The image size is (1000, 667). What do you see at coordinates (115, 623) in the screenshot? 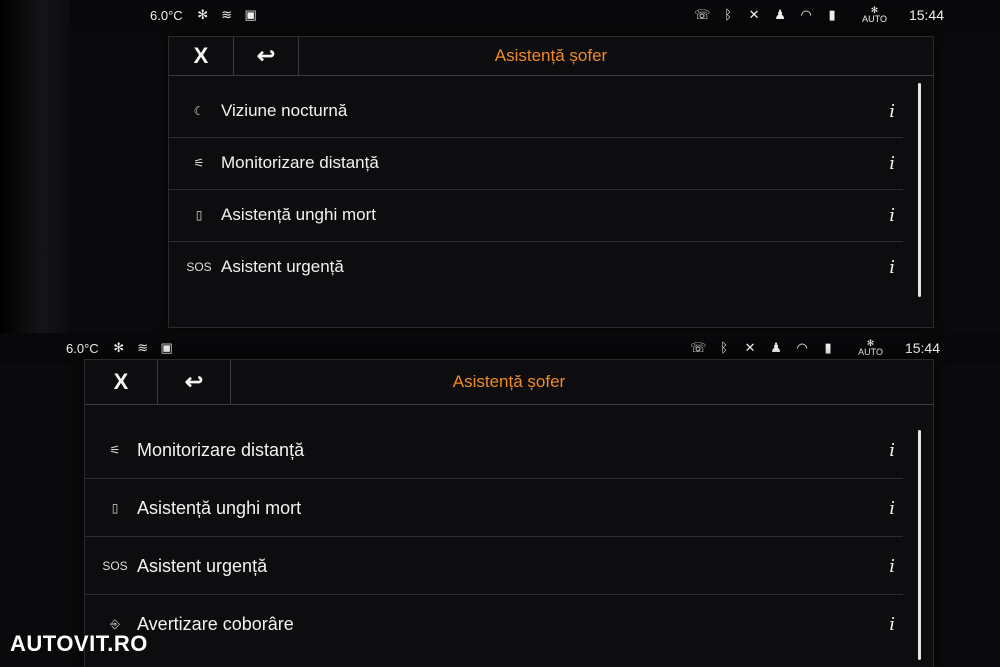
I see `exit-warning-icon: ⎆` at bounding box center [115, 623].